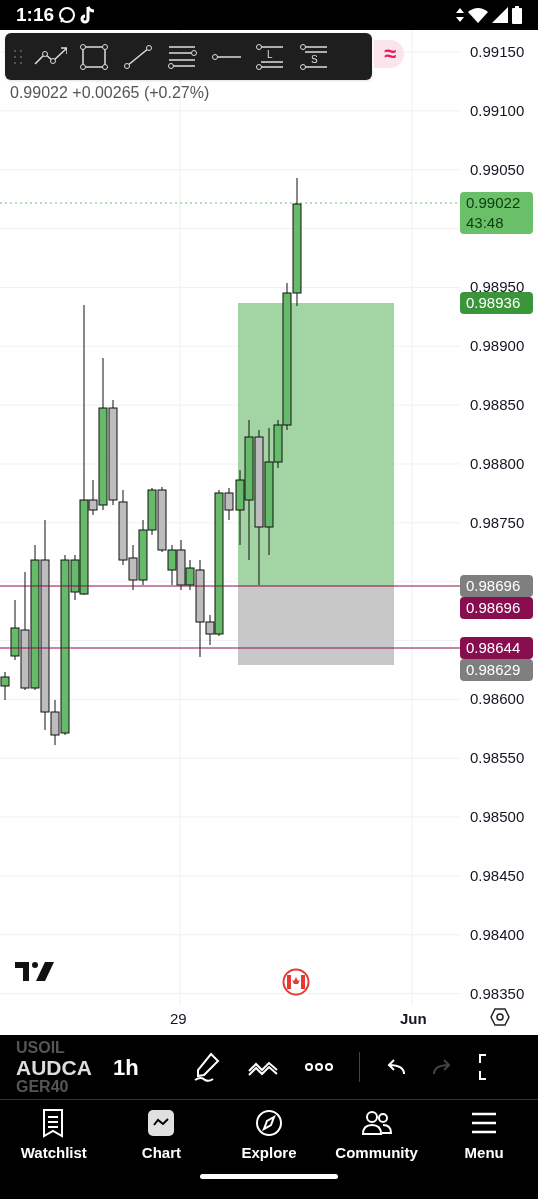  I want to click on settings-icon, so click(500, 1017).